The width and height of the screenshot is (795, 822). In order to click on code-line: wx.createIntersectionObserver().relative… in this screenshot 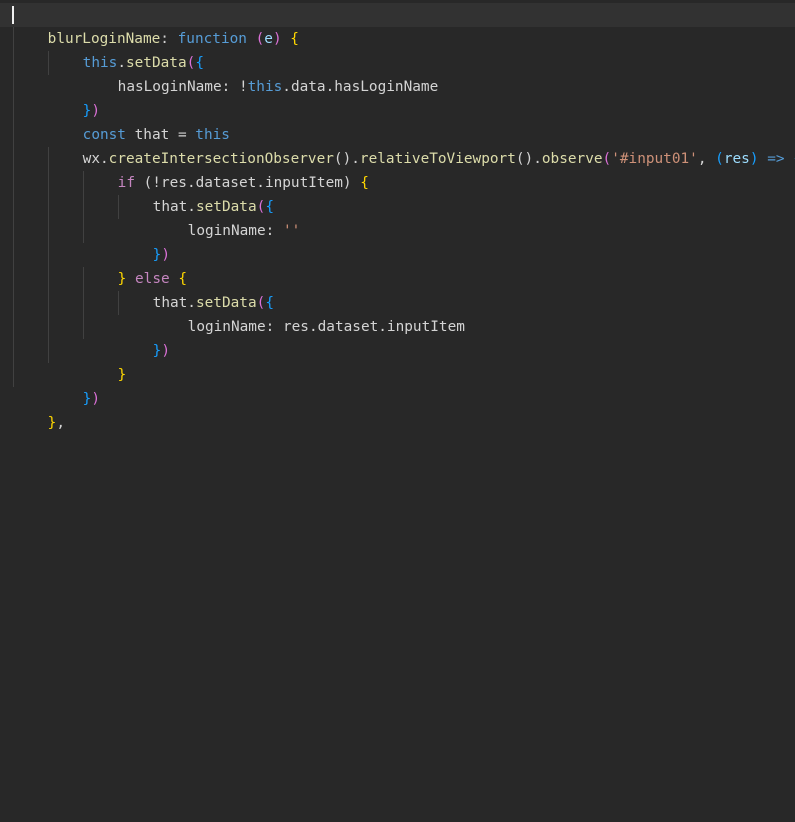, I will do `click(421, 145)`.